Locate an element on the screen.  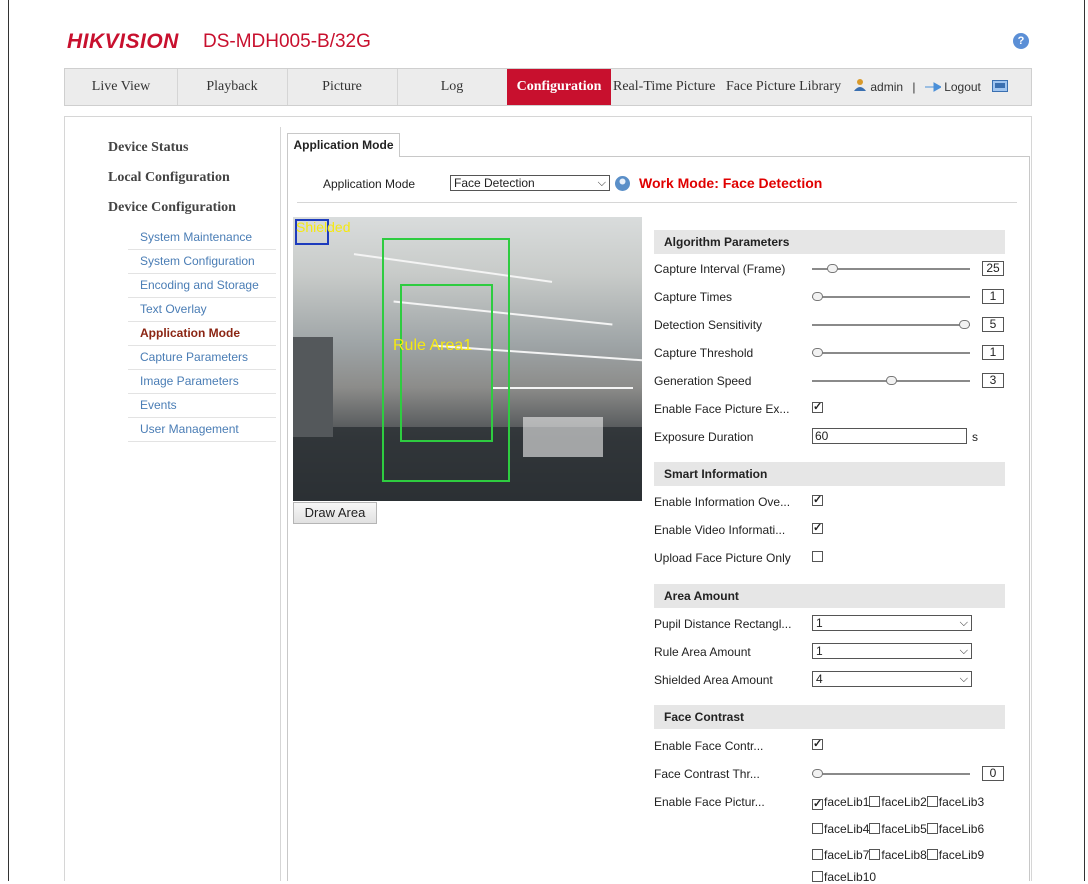
upload-face-only-label: Upload Face Picture Only is located at coordinates (722, 558).